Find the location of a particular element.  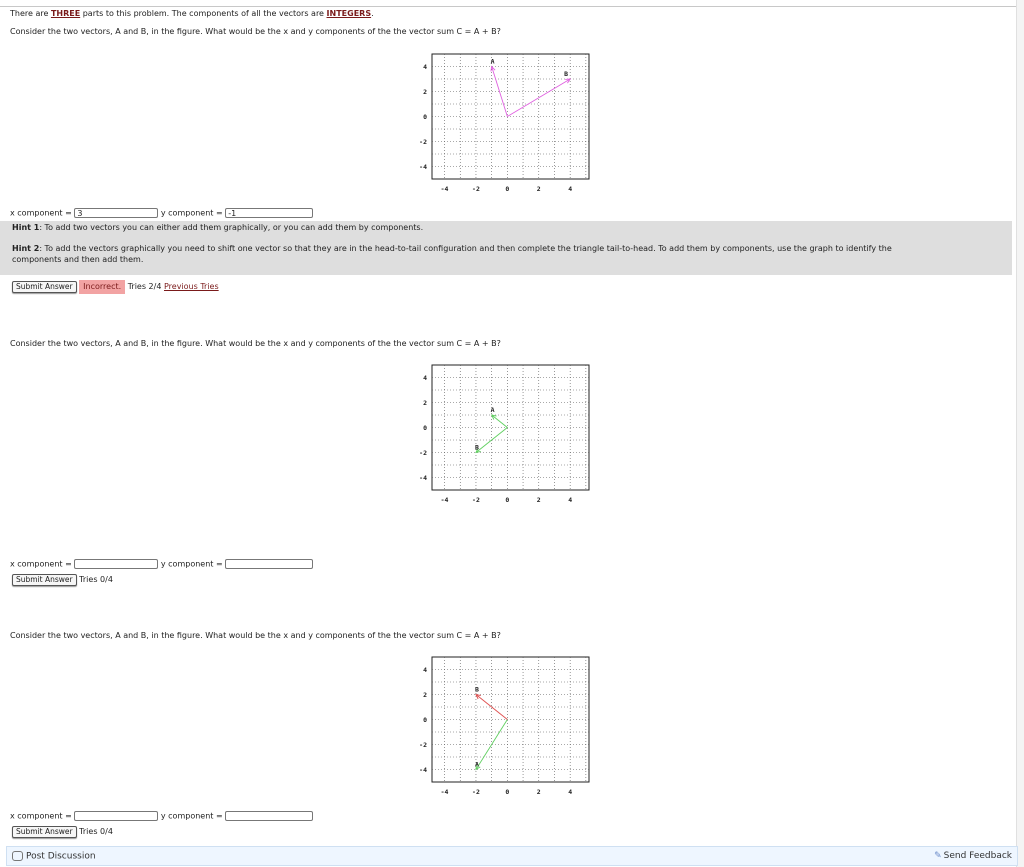

part1-vector-graph: -4 -2 0 2 4 4 2 0 -2 -4 A B is located at coordinates (504, 123).